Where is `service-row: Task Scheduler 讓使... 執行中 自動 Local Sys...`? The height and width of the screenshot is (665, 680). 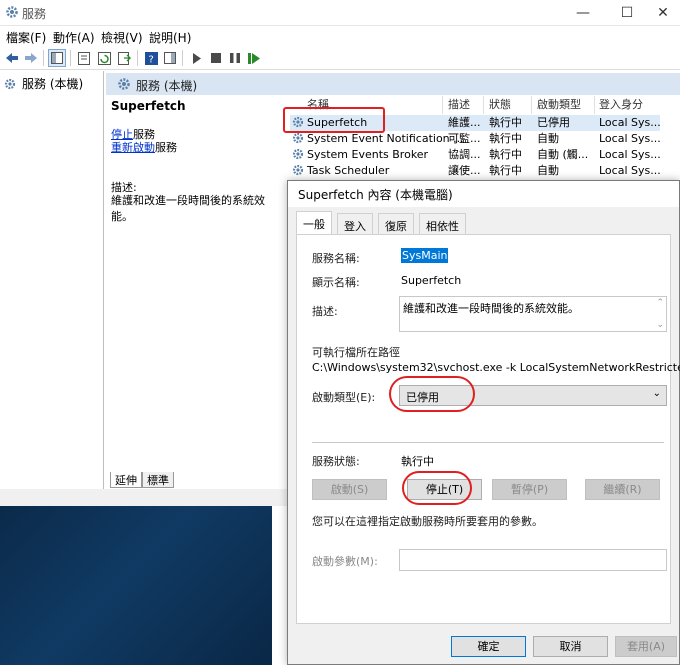 service-row: Task Scheduler 讓使... 執行中 自動 Local Sys... is located at coordinates (475, 171).